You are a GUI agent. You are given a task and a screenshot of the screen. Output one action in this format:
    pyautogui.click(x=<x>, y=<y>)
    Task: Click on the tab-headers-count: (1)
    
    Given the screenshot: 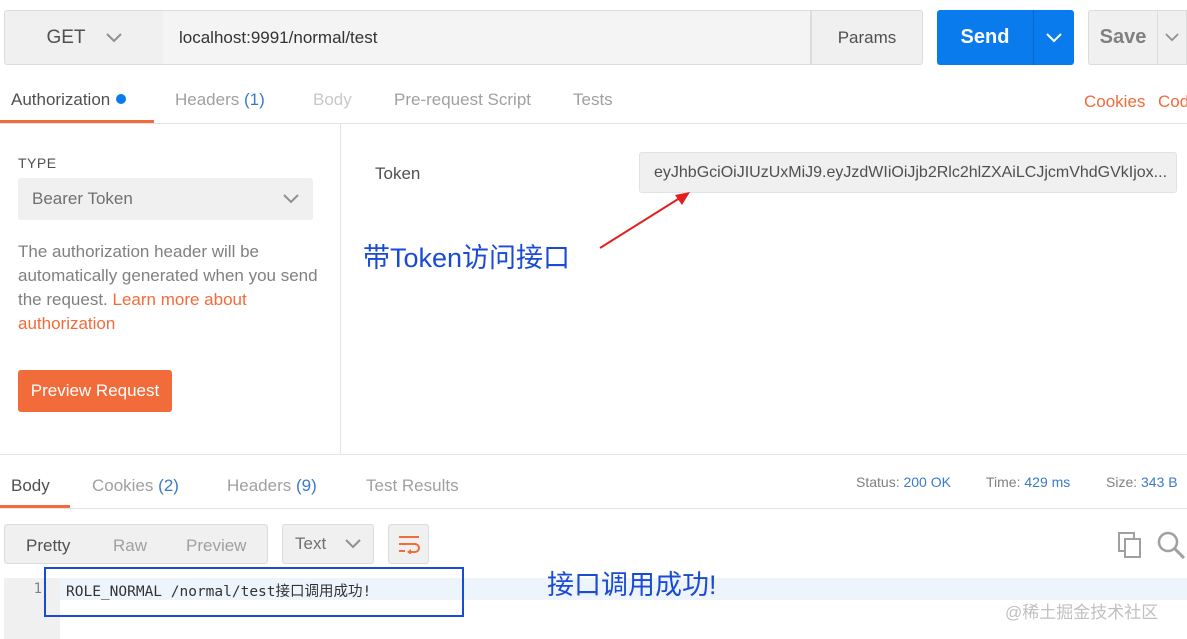 What is the action you would take?
    pyautogui.click(x=254, y=99)
    